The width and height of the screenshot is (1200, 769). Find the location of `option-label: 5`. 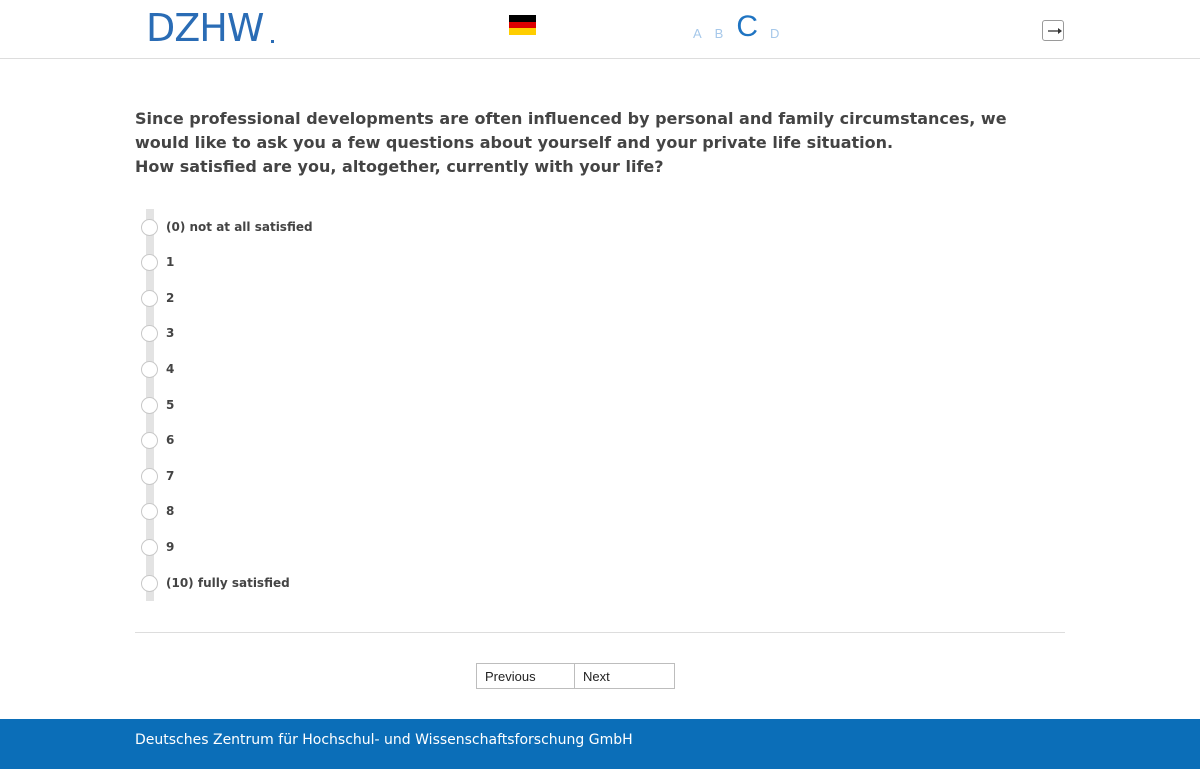

option-label: 5 is located at coordinates (170, 405).